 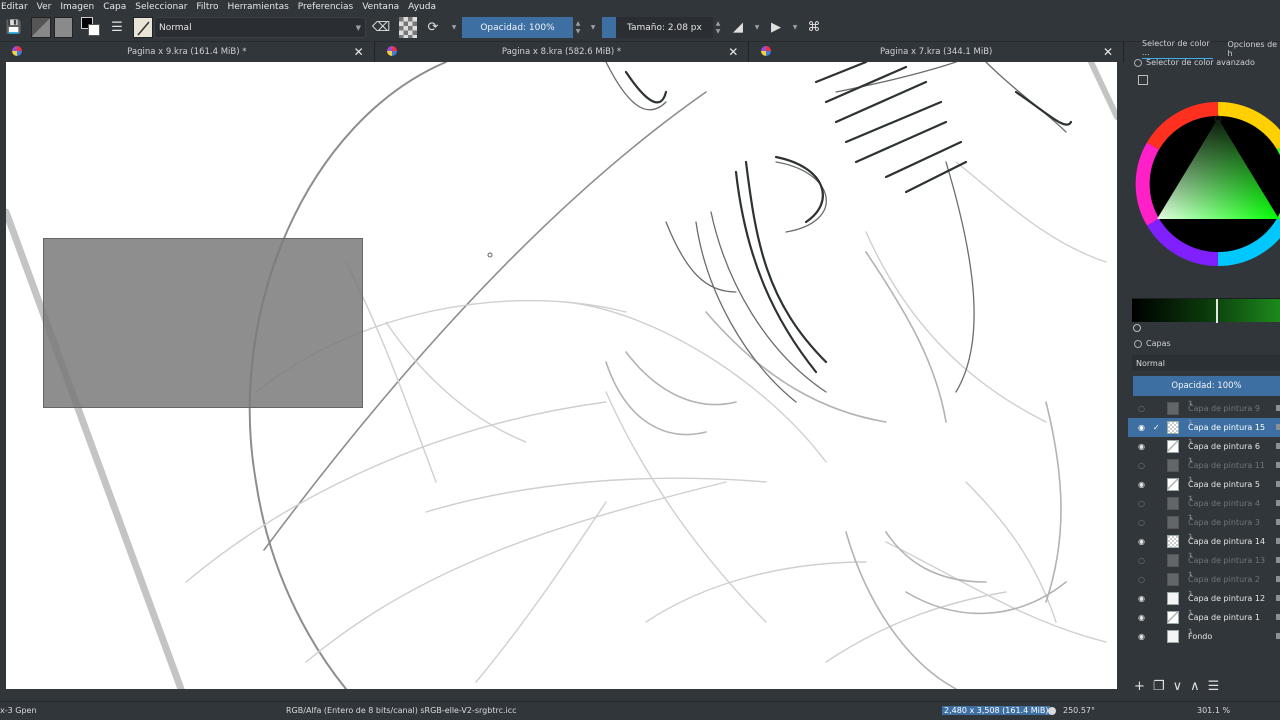 I want to click on brush-preset-icon, so click(x=143, y=27).